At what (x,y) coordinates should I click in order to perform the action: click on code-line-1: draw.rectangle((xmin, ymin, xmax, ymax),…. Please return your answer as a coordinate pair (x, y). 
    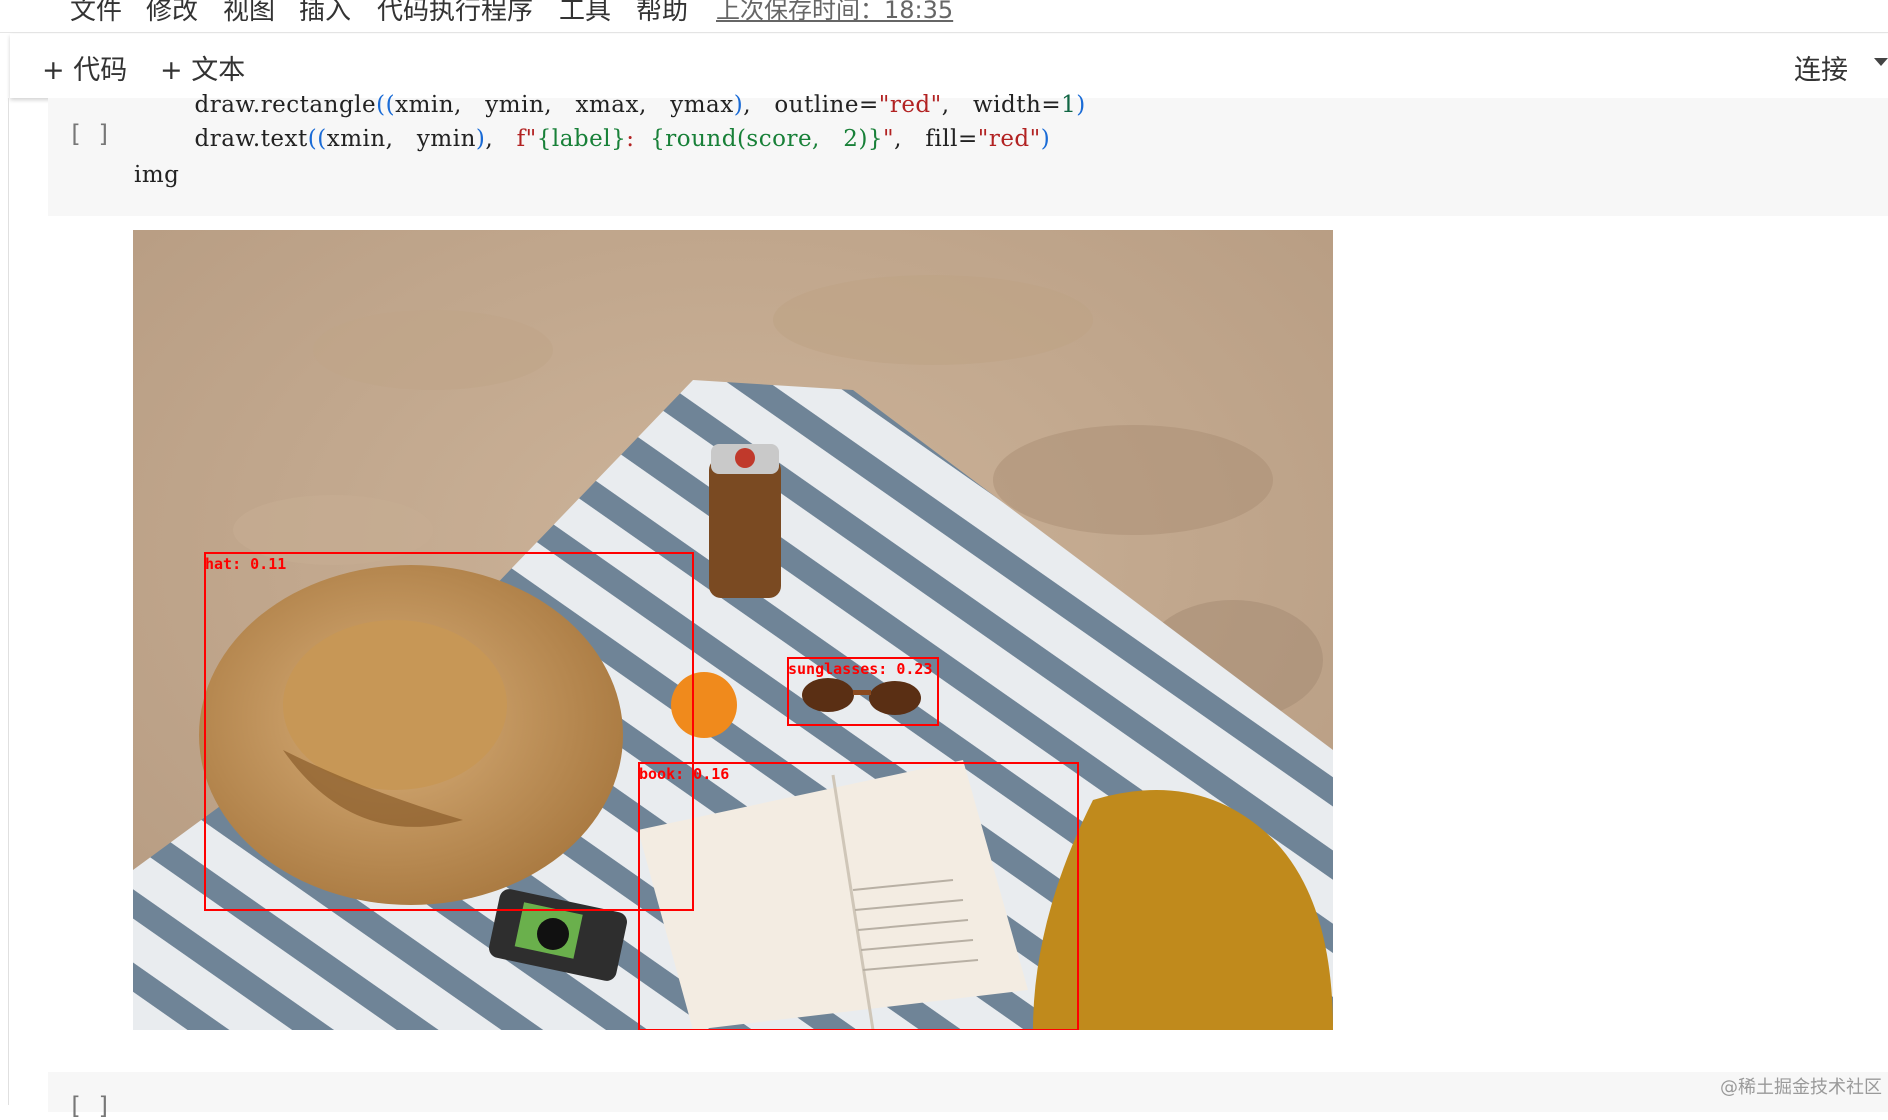
    Looking at the image, I should click on (609, 105).